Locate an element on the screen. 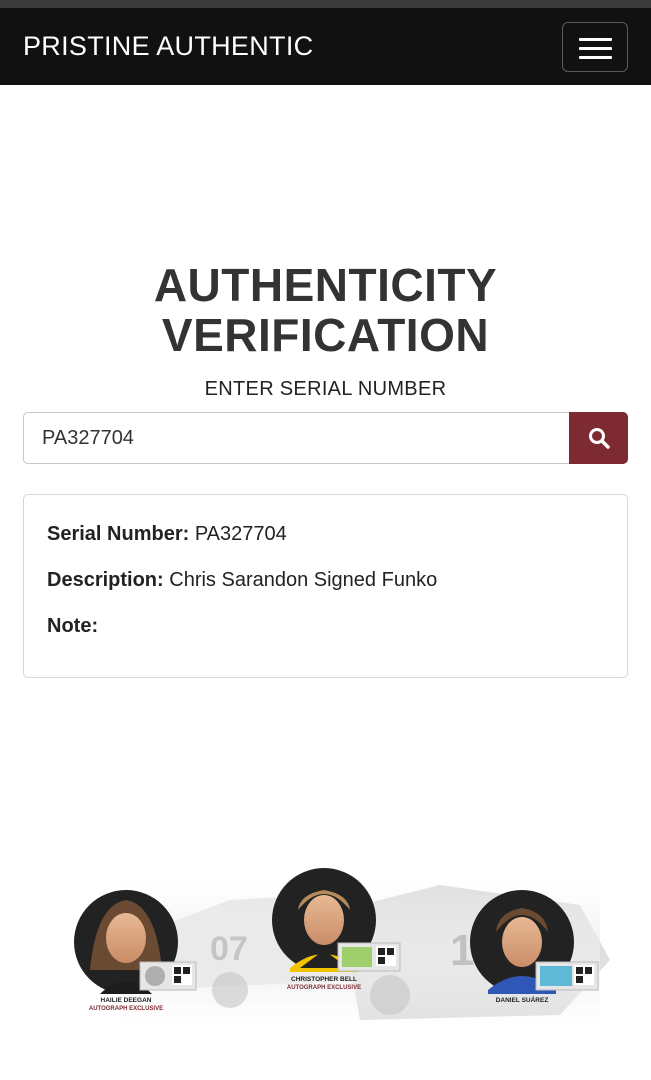 The width and height of the screenshot is (651, 1080). description-label: Description: is located at coordinates (105, 580).